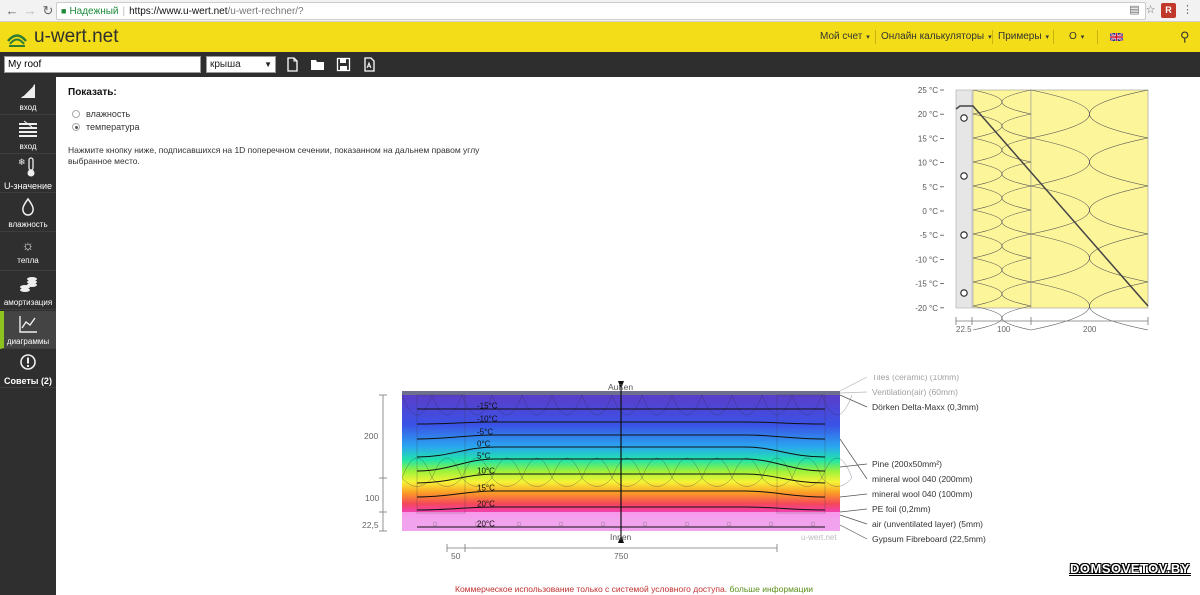  What do you see at coordinates (922, 479) in the screenshot?
I see `layer-label: mineral wool 040 (200mm)` at bounding box center [922, 479].